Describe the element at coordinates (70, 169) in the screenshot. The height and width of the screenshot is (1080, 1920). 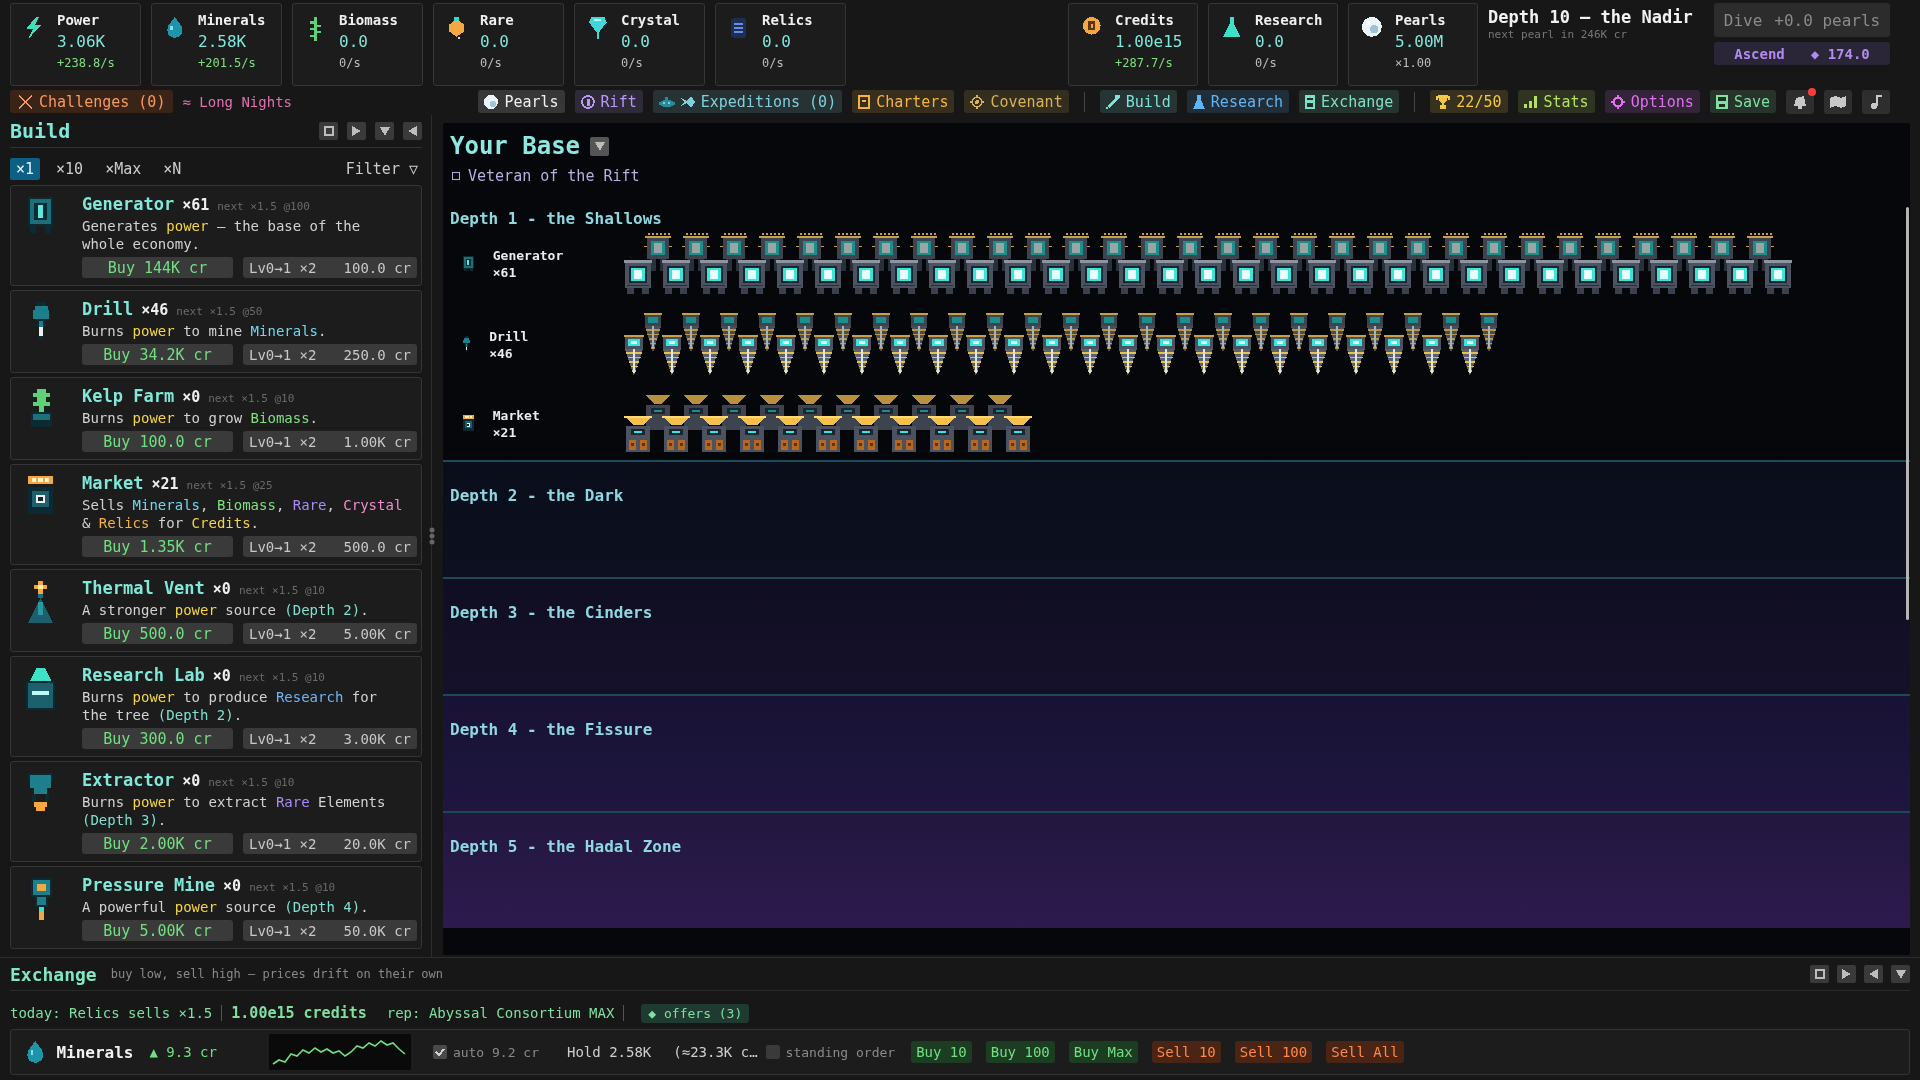
I see `multiplier-tab: ×10` at that location.